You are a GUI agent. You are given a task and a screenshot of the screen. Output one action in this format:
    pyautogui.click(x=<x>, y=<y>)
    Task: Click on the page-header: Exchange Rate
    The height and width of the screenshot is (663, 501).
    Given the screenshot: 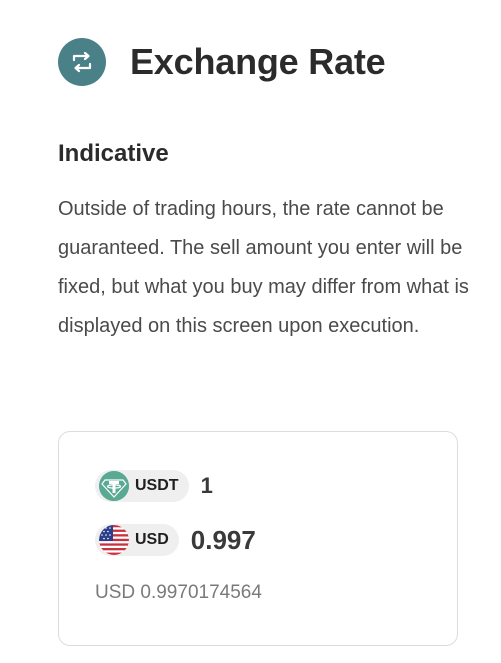 What is the action you would take?
    pyautogui.click(x=222, y=62)
    